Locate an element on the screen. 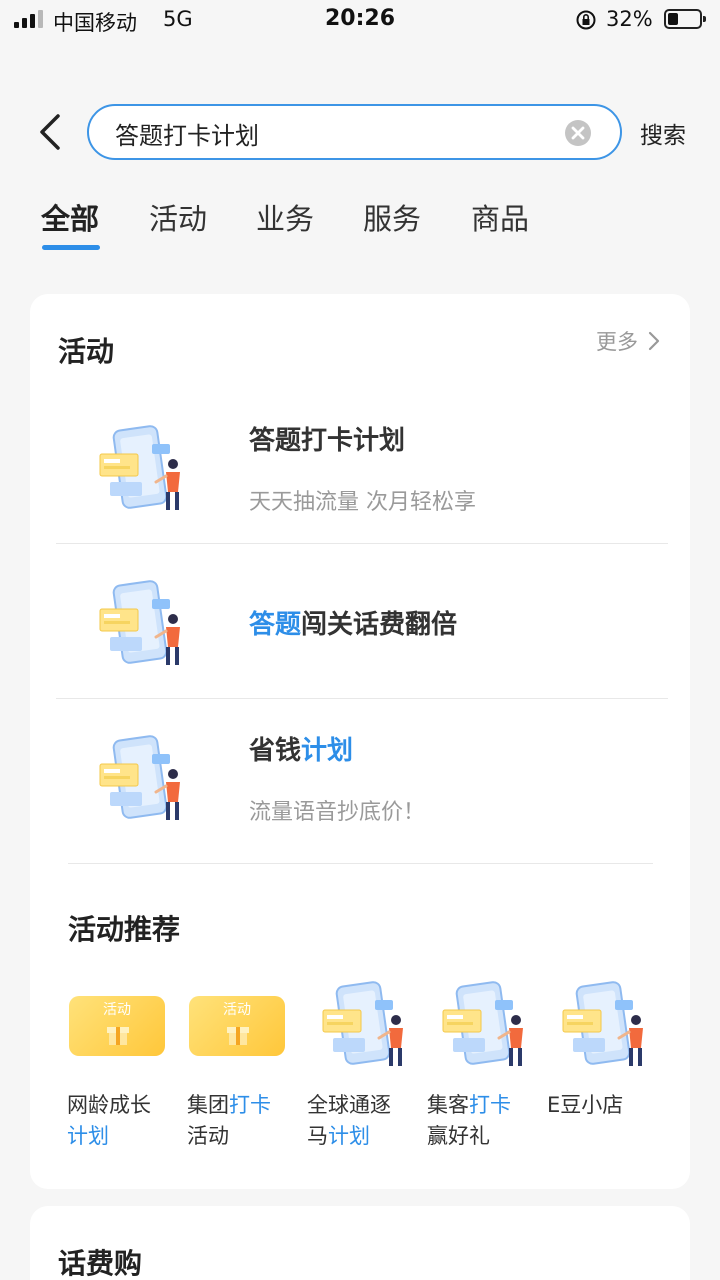  recommend-item-label: 集客打卡 赢好礼 is located at coordinates (469, 1120).